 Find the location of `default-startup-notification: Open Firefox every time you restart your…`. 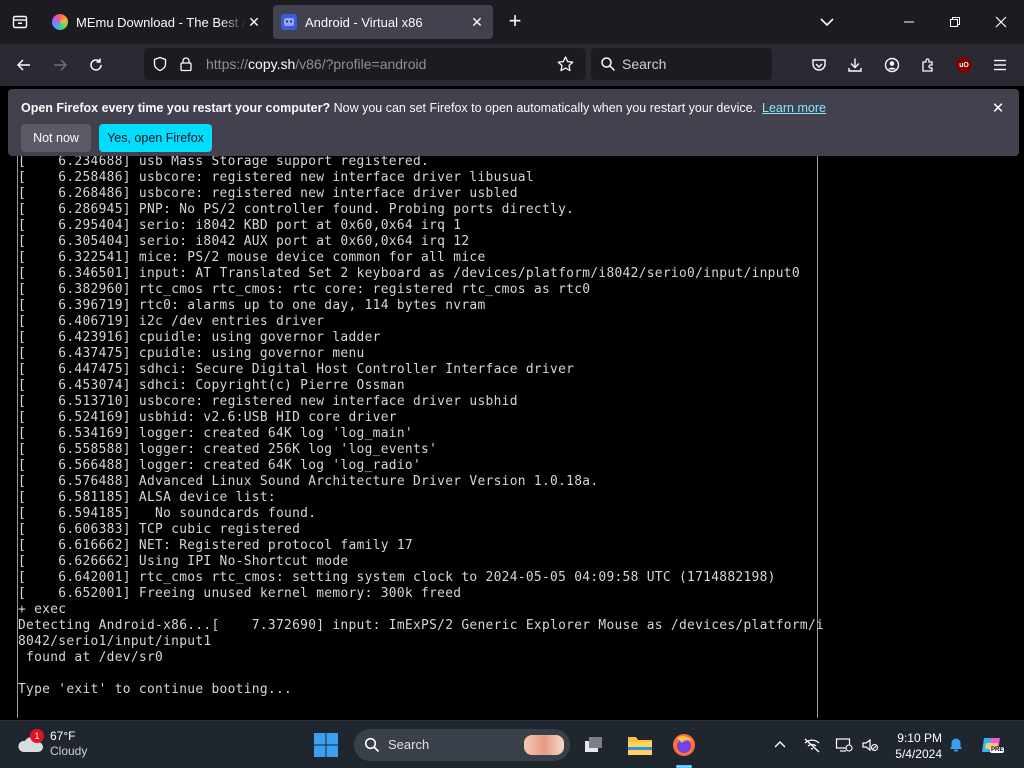

default-startup-notification: Open Firefox every time you restart your… is located at coordinates (513, 122).